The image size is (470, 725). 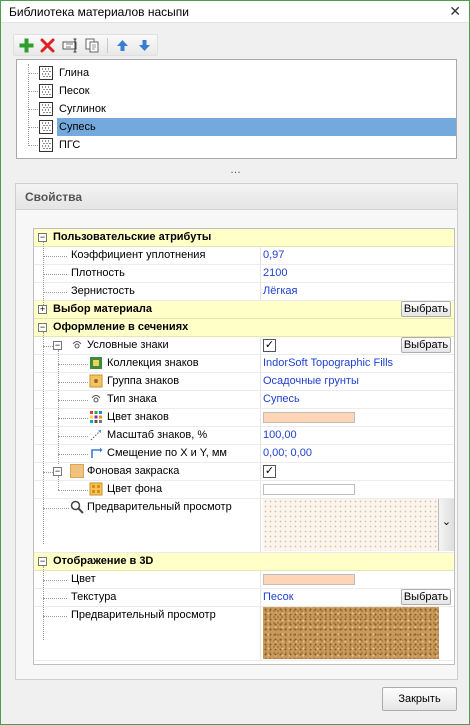 What do you see at coordinates (54, 197) in the screenshot?
I see `properties-title: Свойства` at bounding box center [54, 197].